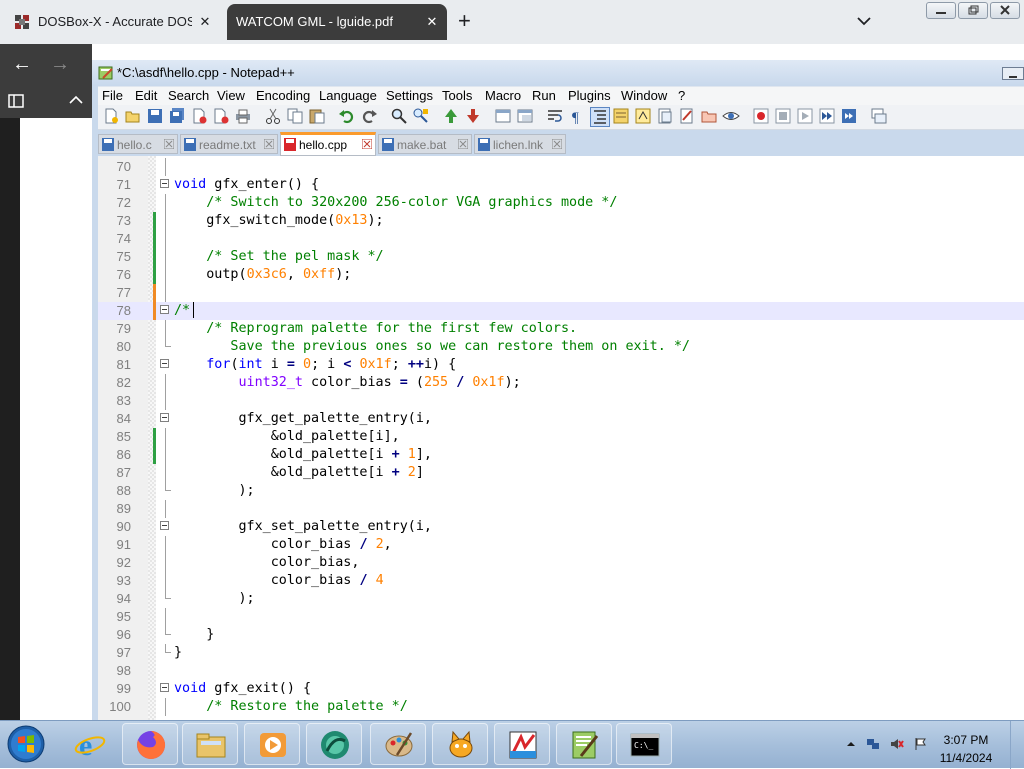  Describe the element at coordinates (503, 95) in the screenshot. I see `menu-macro: Macro` at that location.